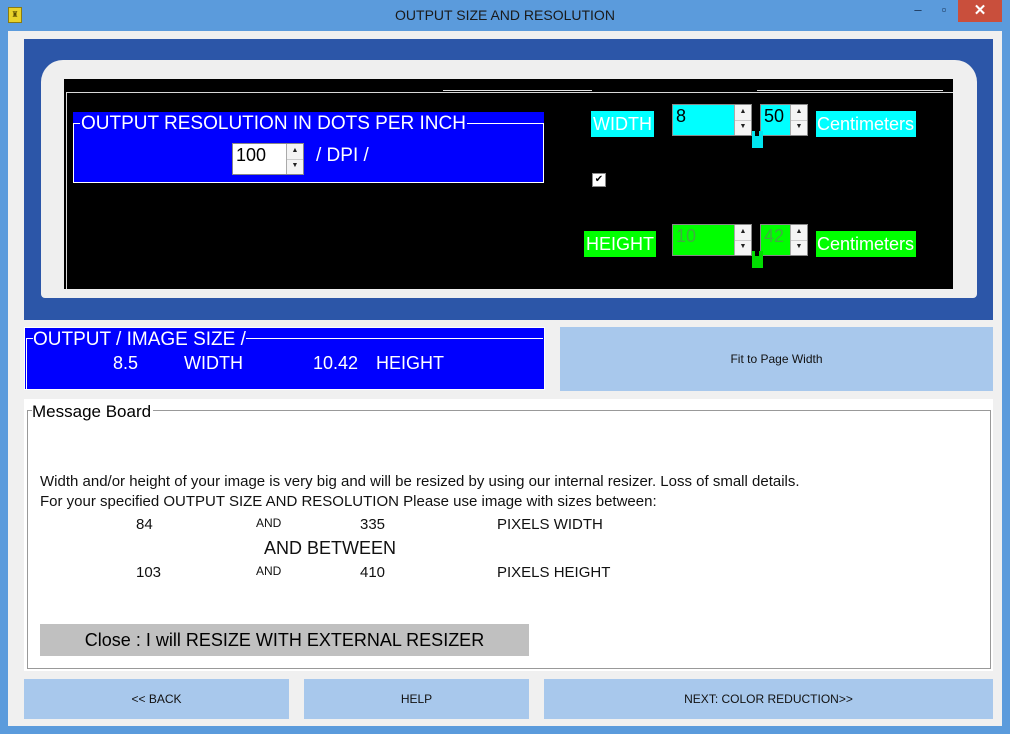  Describe the element at coordinates (918, 11) in the screenshot. I see `minimize-button: ‒` at that location.